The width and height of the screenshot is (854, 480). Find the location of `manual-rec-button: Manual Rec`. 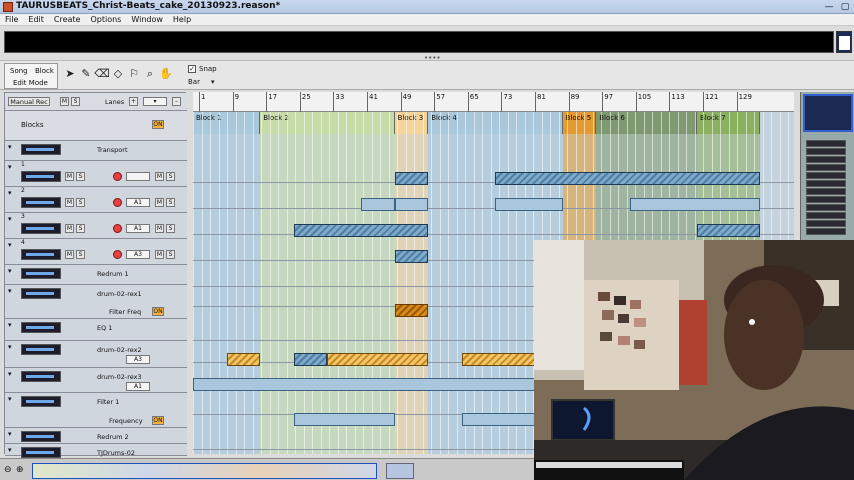

manual-rec-button: Manual Rec is located at coordinates (29, 101).